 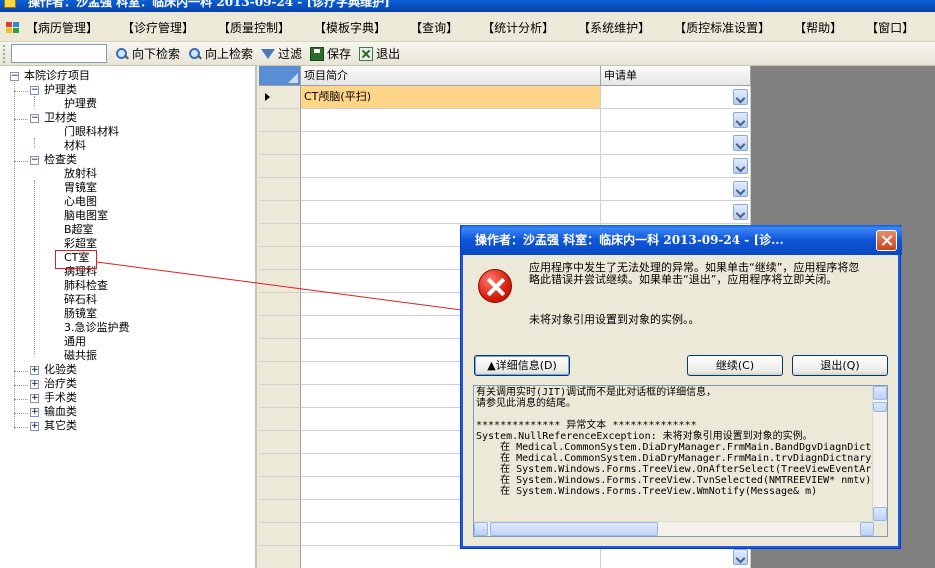 What do you see at coordinates (80, 314) in the screenshot?
I see `tree-node-colonoscopy: 肠镜室` at bounding box center [80, 314].